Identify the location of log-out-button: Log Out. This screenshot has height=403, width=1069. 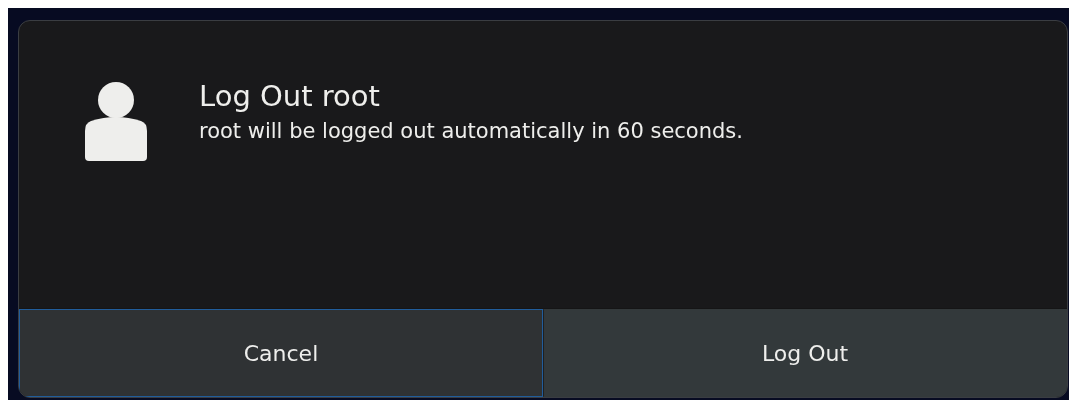
(805, 353).